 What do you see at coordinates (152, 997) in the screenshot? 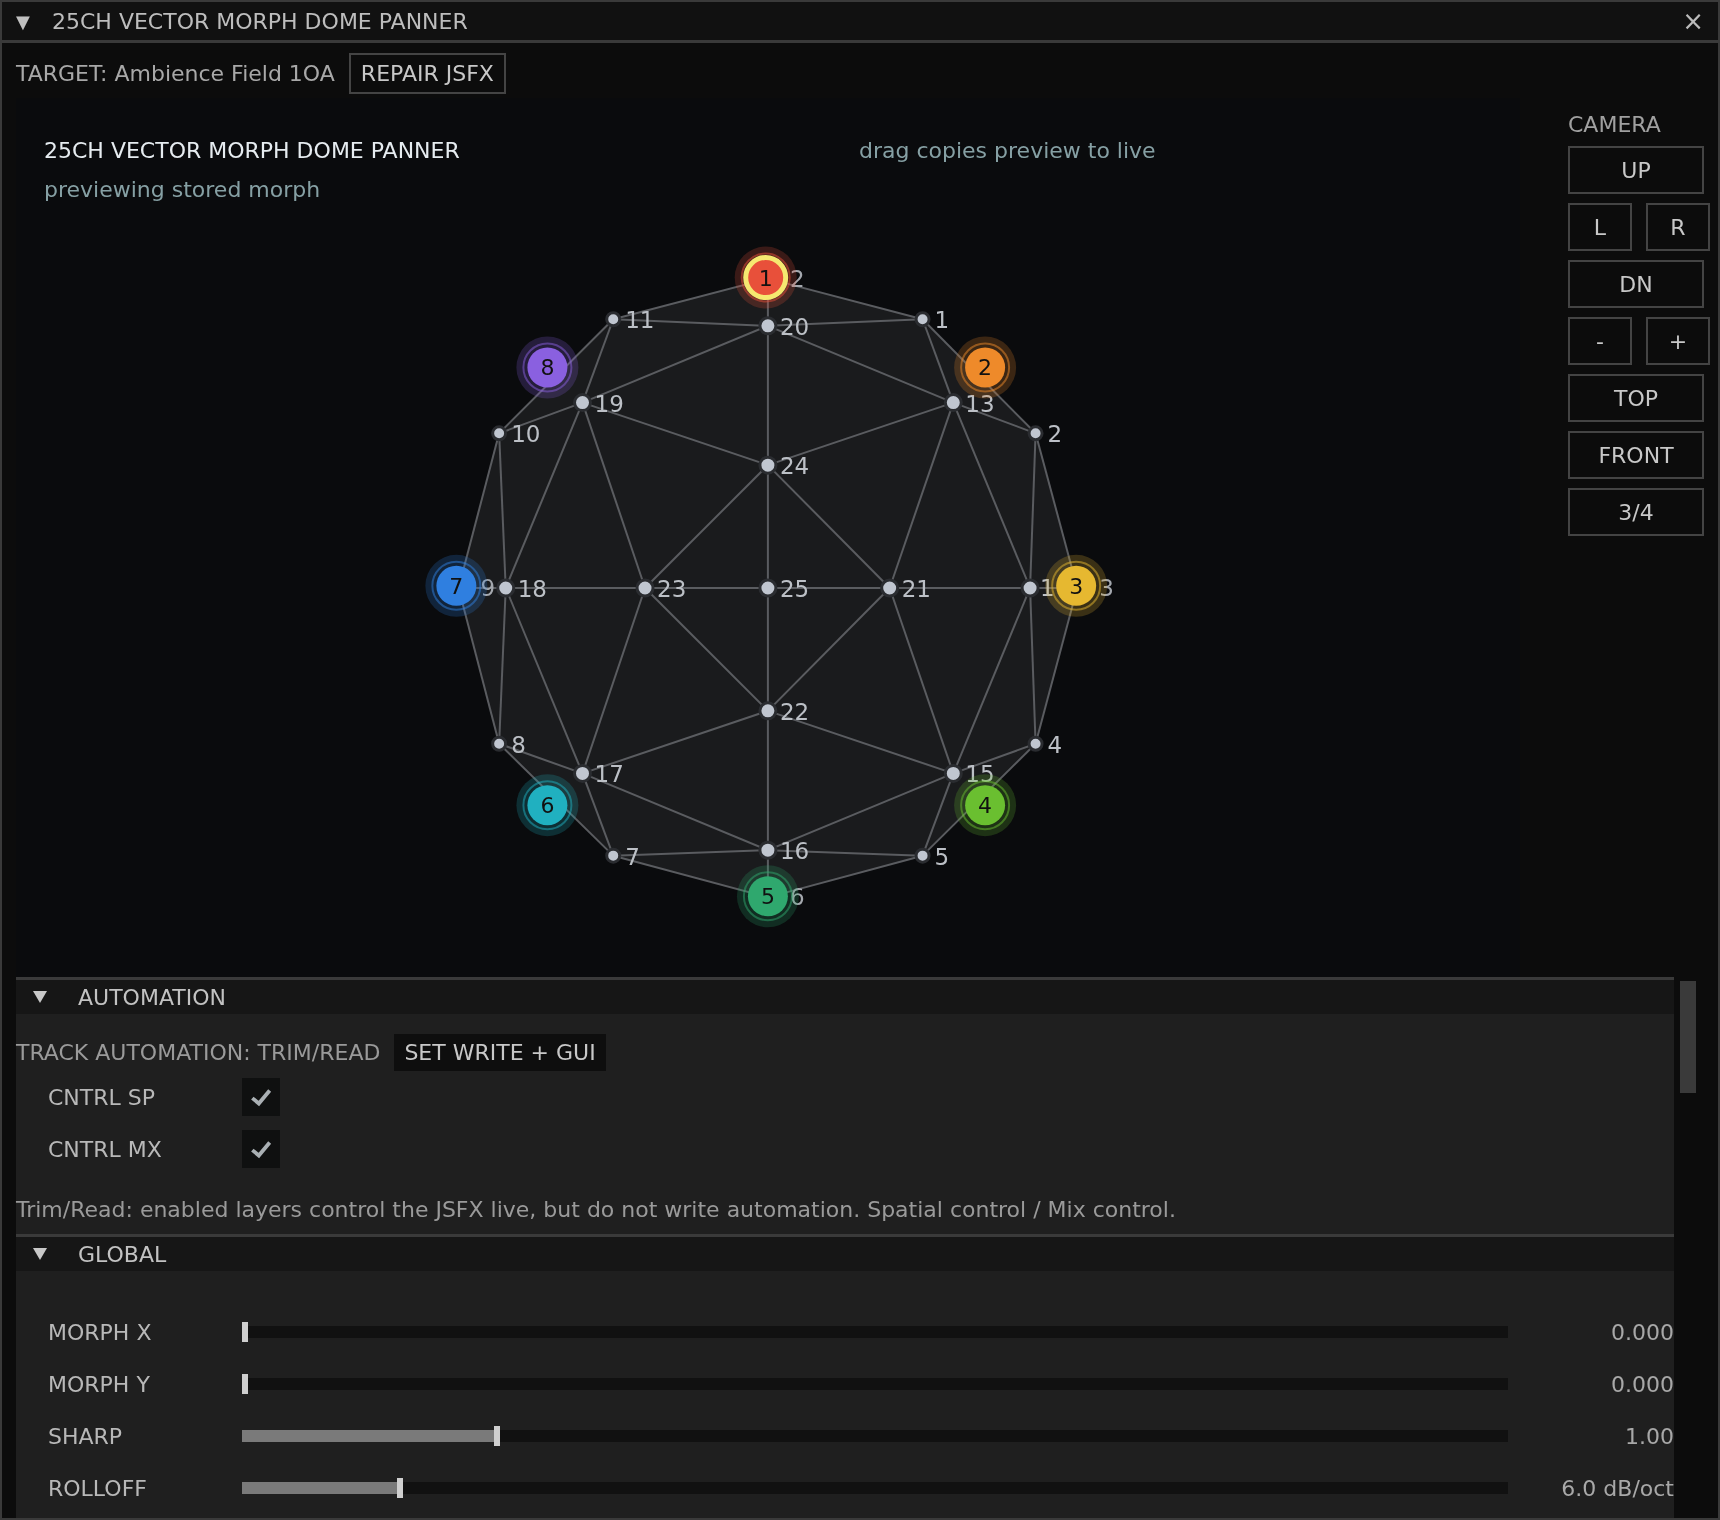
I see `section-title: AUTOMATION` at bounding box center [152, 997].